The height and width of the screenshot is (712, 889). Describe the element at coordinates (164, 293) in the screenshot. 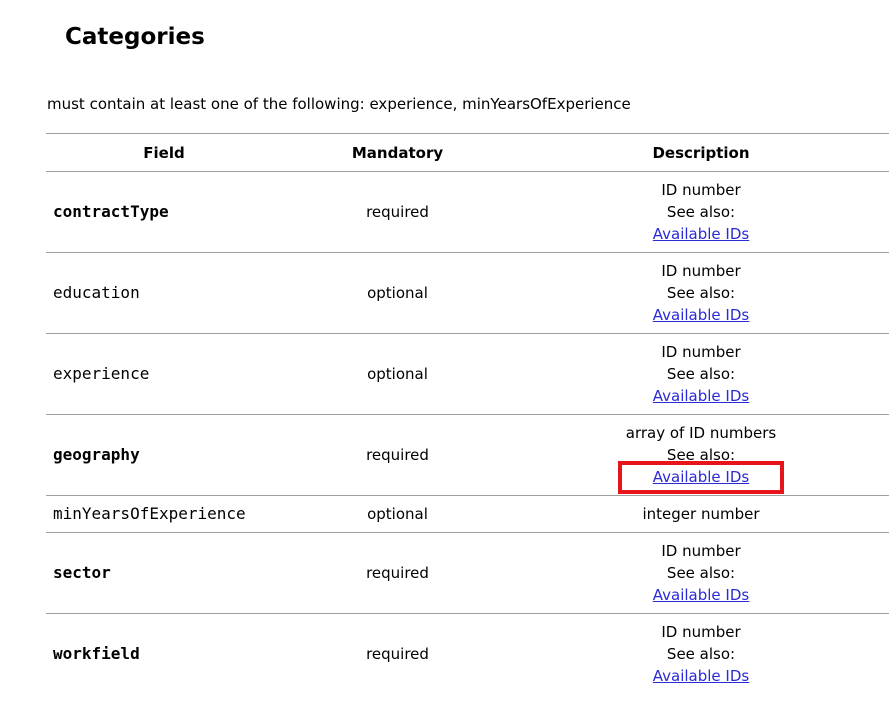

I see `field-name: education` at that location.